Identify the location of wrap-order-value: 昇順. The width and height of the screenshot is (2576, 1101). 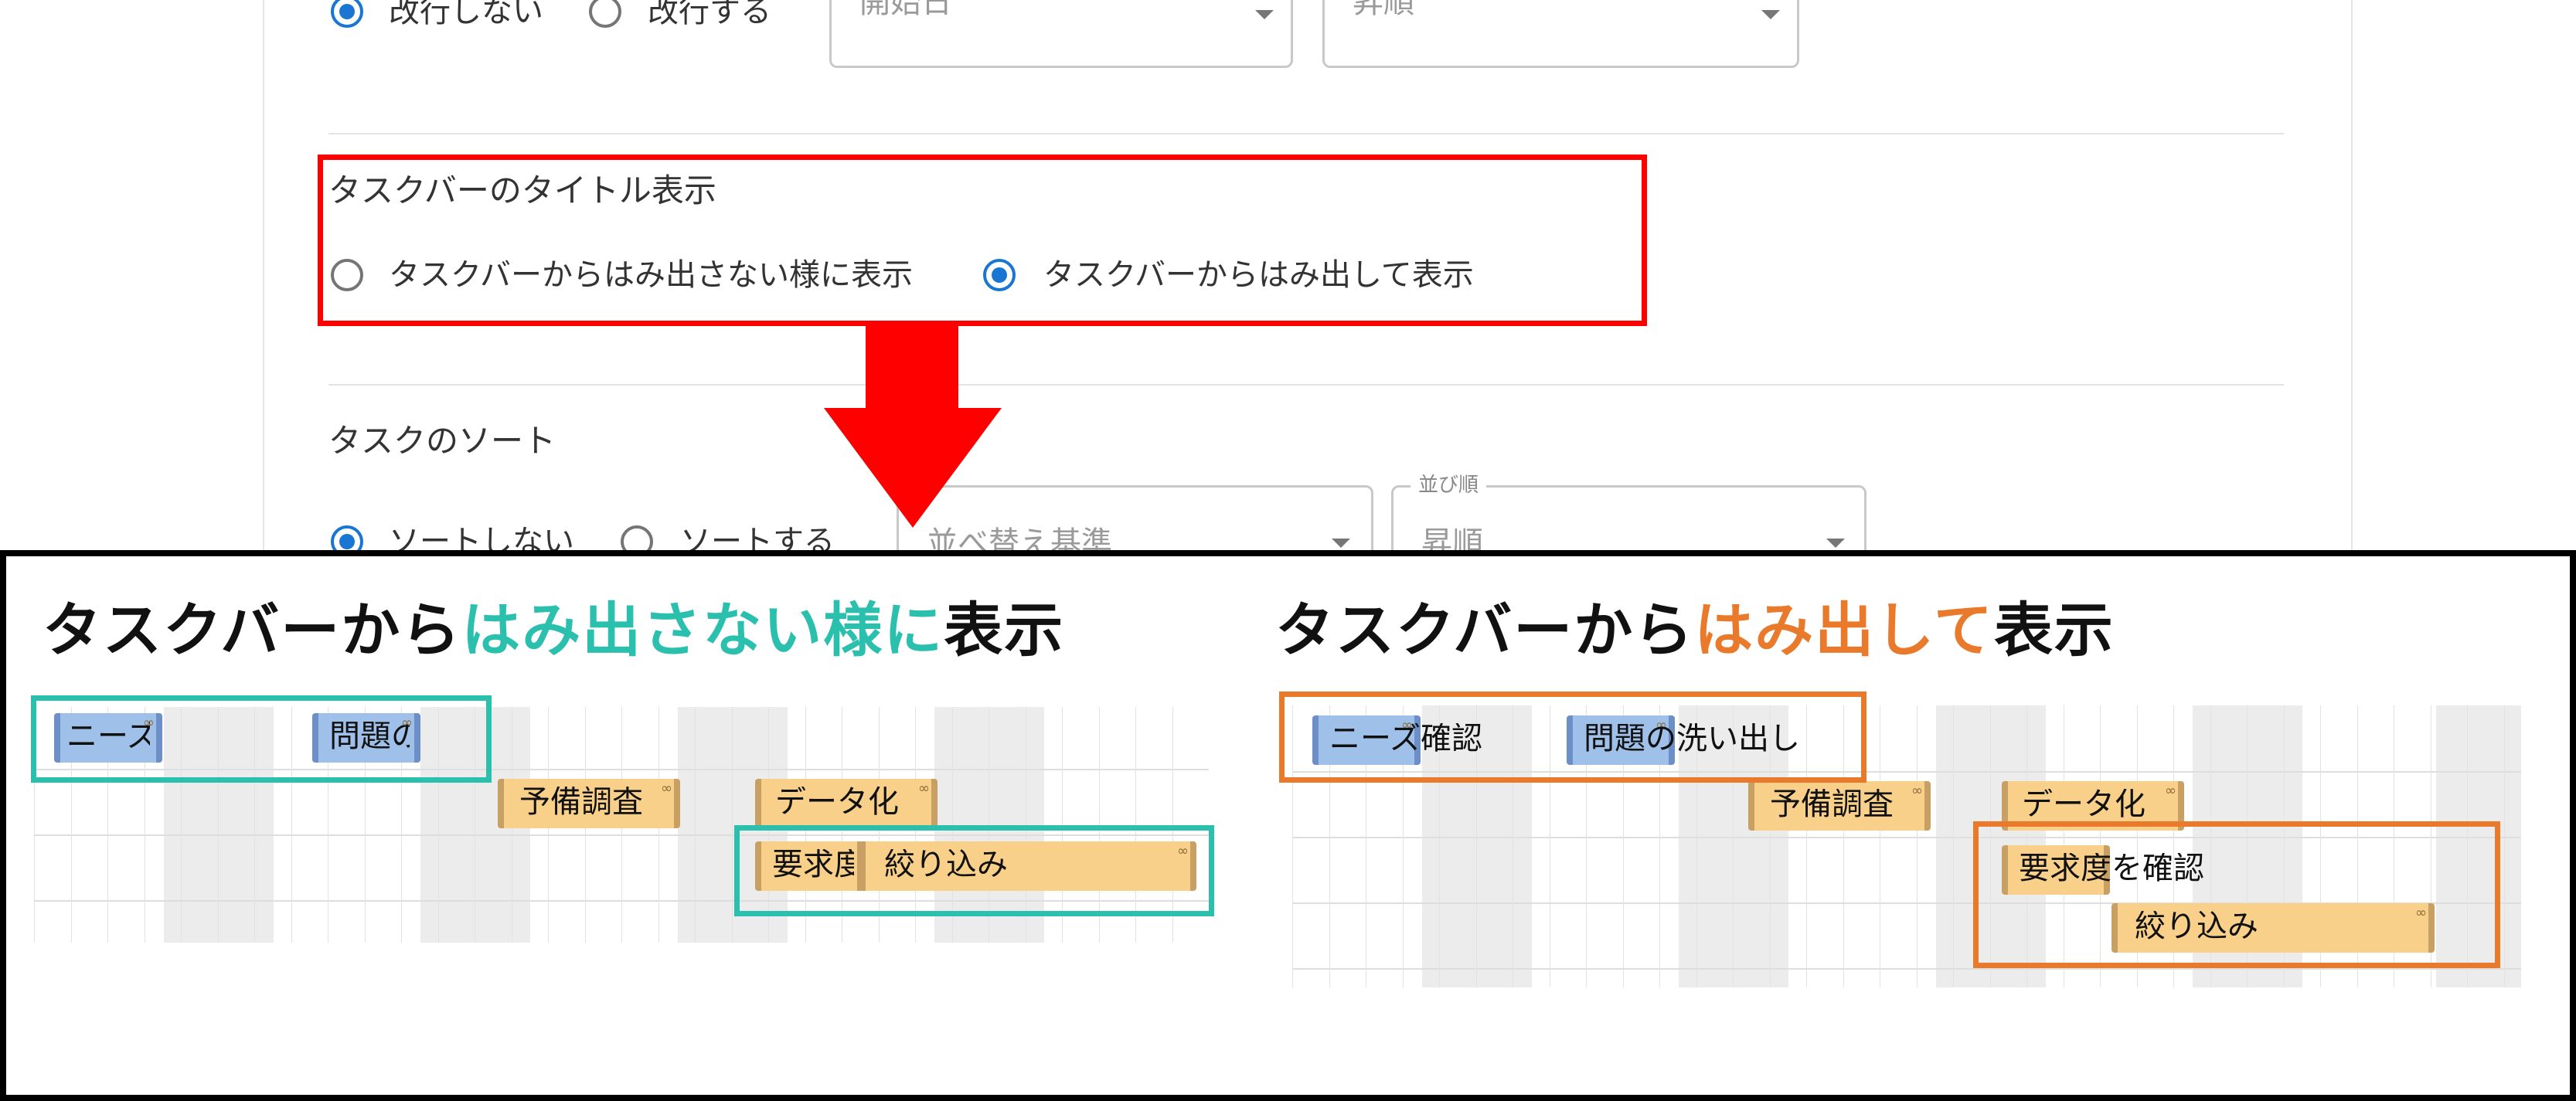
(1383, 10).